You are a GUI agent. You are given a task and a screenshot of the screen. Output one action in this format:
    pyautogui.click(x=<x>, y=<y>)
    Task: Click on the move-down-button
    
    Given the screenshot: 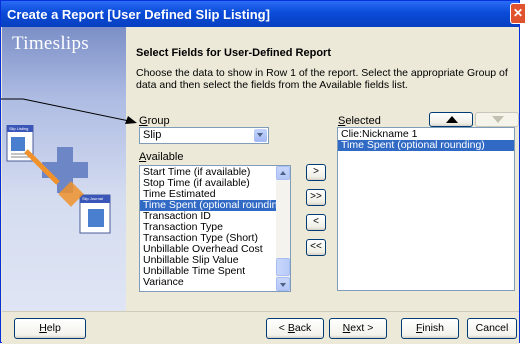 What is the action you would take?
    pyautogui.click(x=497, y=119)
    